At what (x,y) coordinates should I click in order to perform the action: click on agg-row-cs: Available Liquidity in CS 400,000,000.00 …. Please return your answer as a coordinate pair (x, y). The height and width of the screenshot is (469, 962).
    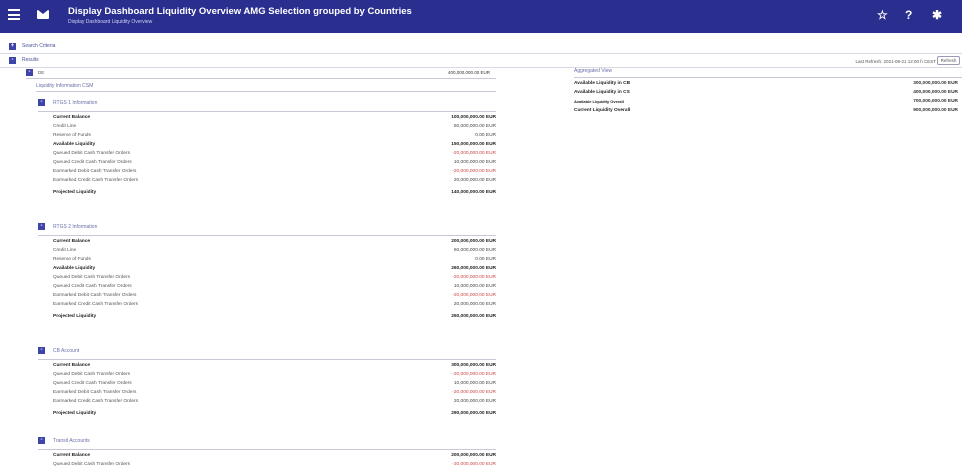
    Looking at the image, I should click on (766, 92).